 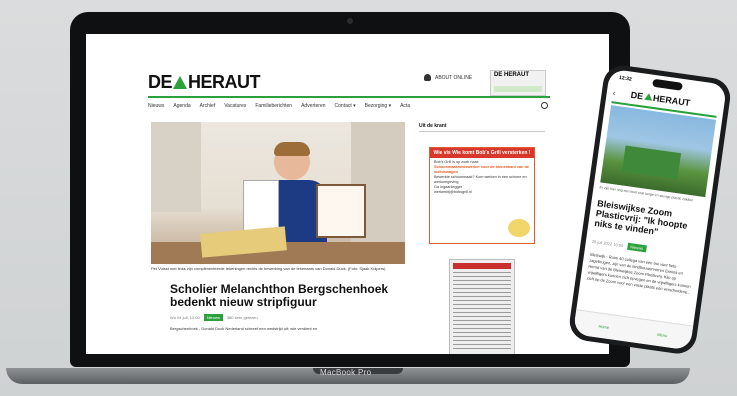 What do you see at coordinates (261, 207) in the screenshot?
I see `photo-drawing-left` at bounding box center [261, 207].